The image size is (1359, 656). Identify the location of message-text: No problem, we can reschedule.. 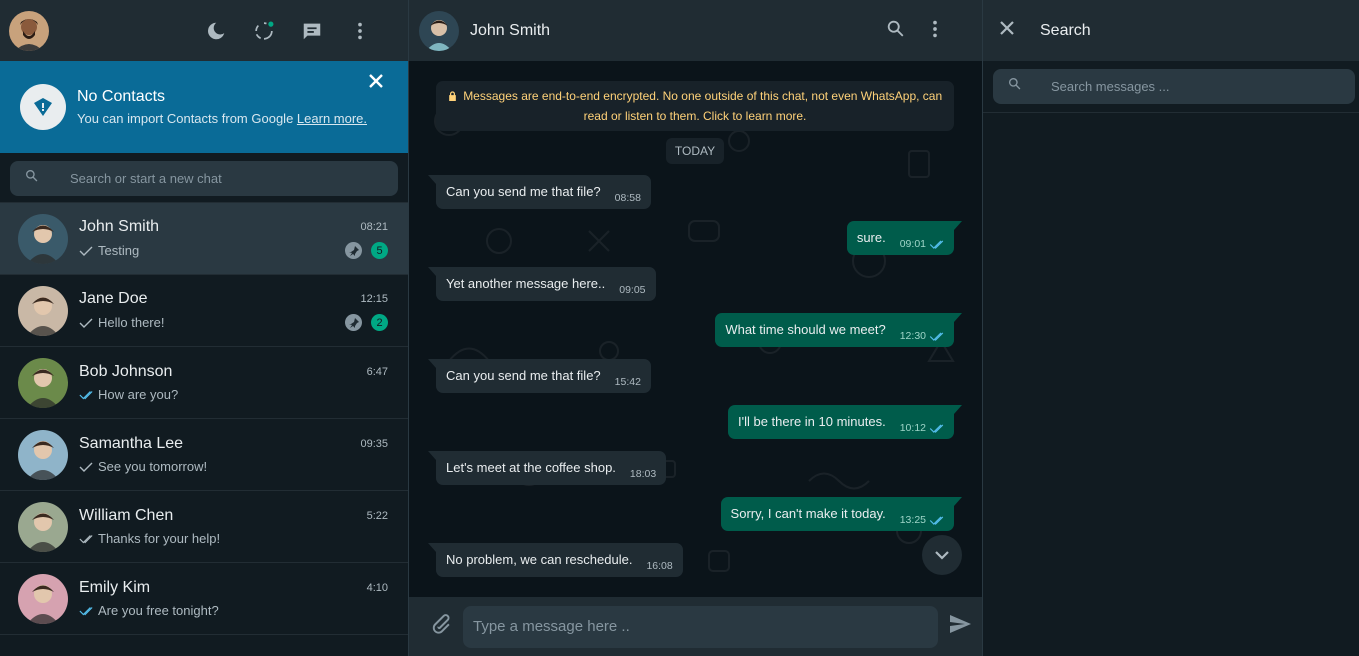
(539, 559).